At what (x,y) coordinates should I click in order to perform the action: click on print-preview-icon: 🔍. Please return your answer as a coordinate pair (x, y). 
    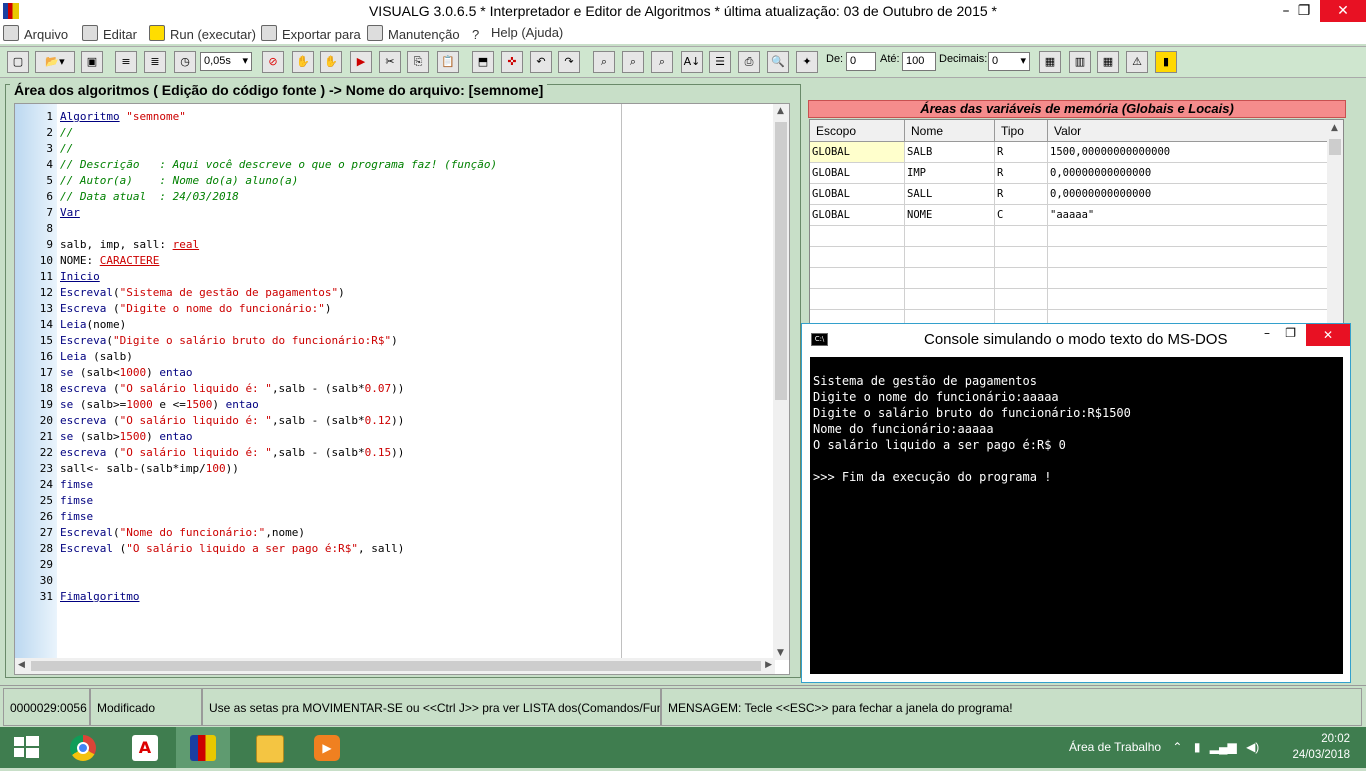
    Looking at the image, I should click on (778, 62).